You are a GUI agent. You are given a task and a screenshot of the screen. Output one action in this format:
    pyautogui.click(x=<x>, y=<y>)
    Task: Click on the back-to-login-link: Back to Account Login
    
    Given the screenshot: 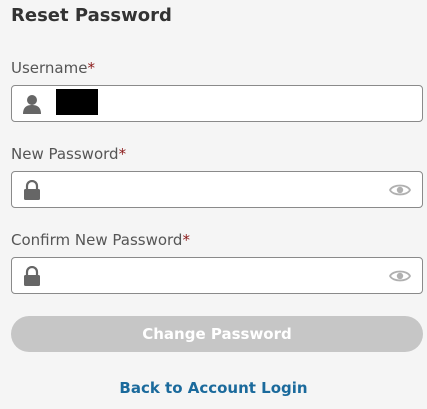 What is the action you would take?
    pyautogui.click(x=213, y=388)
    